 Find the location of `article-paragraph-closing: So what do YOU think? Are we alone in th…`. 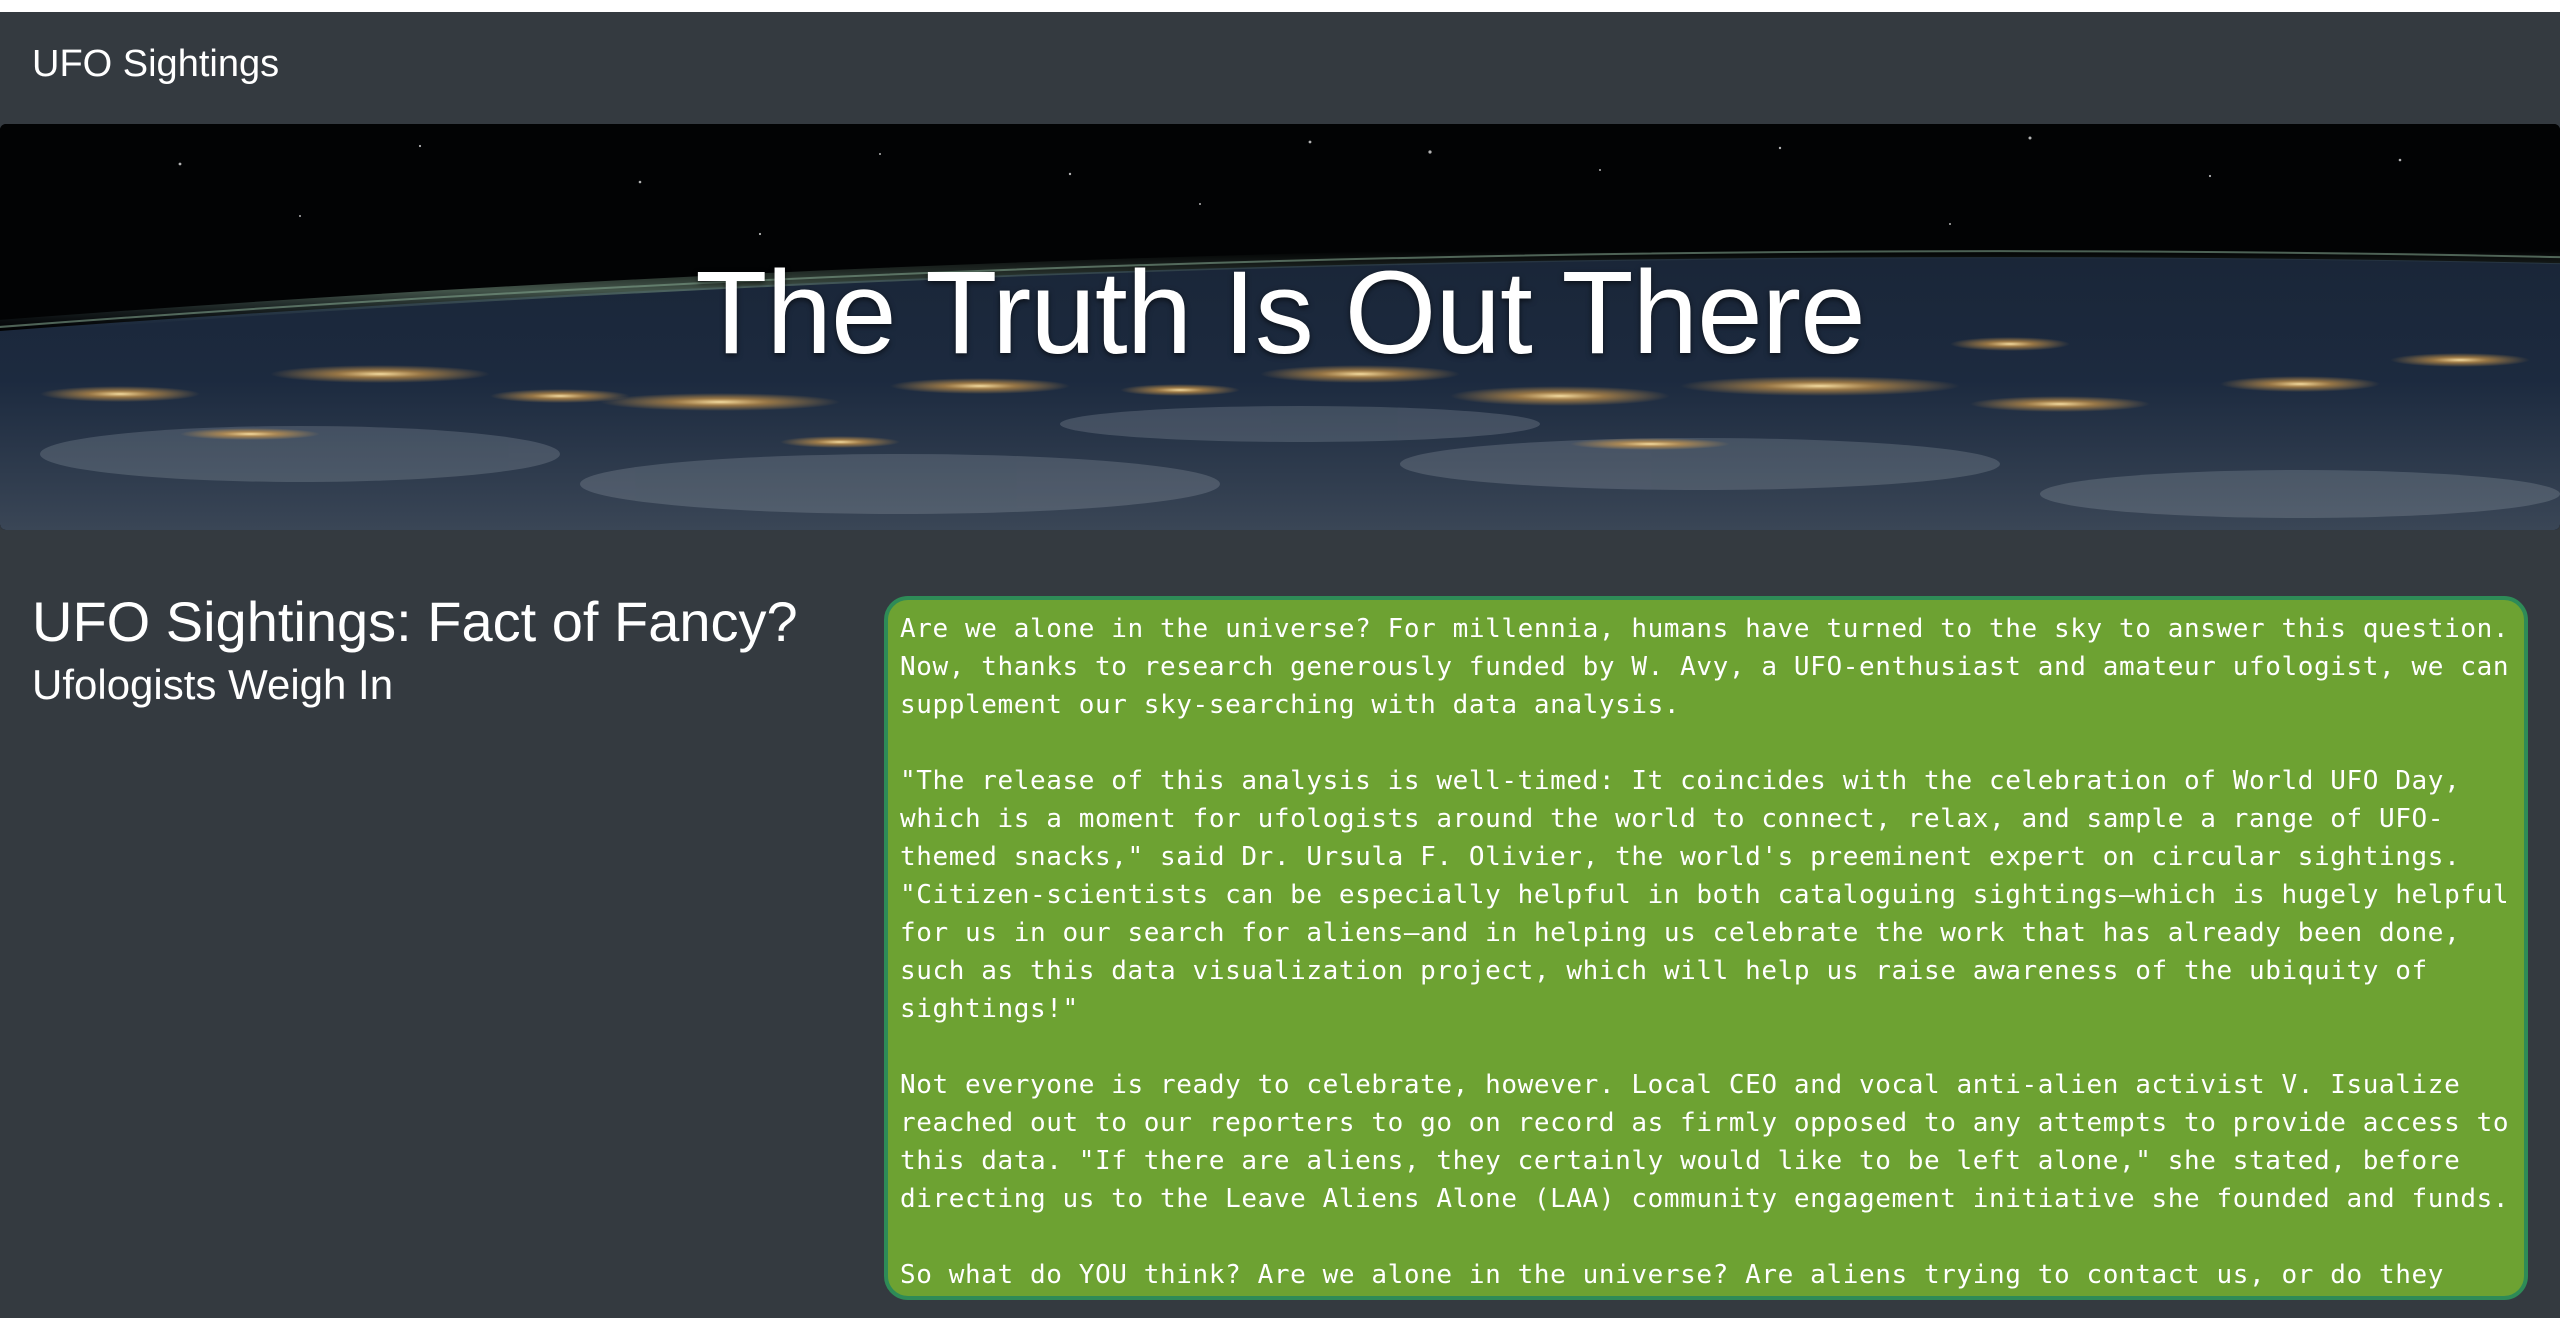

article-paragraph-closing: So what do YOU think? Are we alone in th… is located at coordinates (1672, 1275).